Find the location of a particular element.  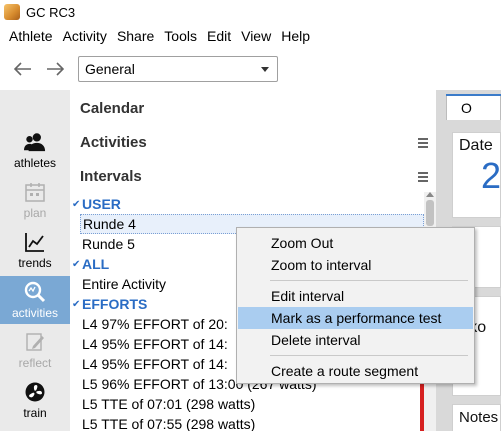

section-intervals: Intervals is located at coordinates (111, 176).